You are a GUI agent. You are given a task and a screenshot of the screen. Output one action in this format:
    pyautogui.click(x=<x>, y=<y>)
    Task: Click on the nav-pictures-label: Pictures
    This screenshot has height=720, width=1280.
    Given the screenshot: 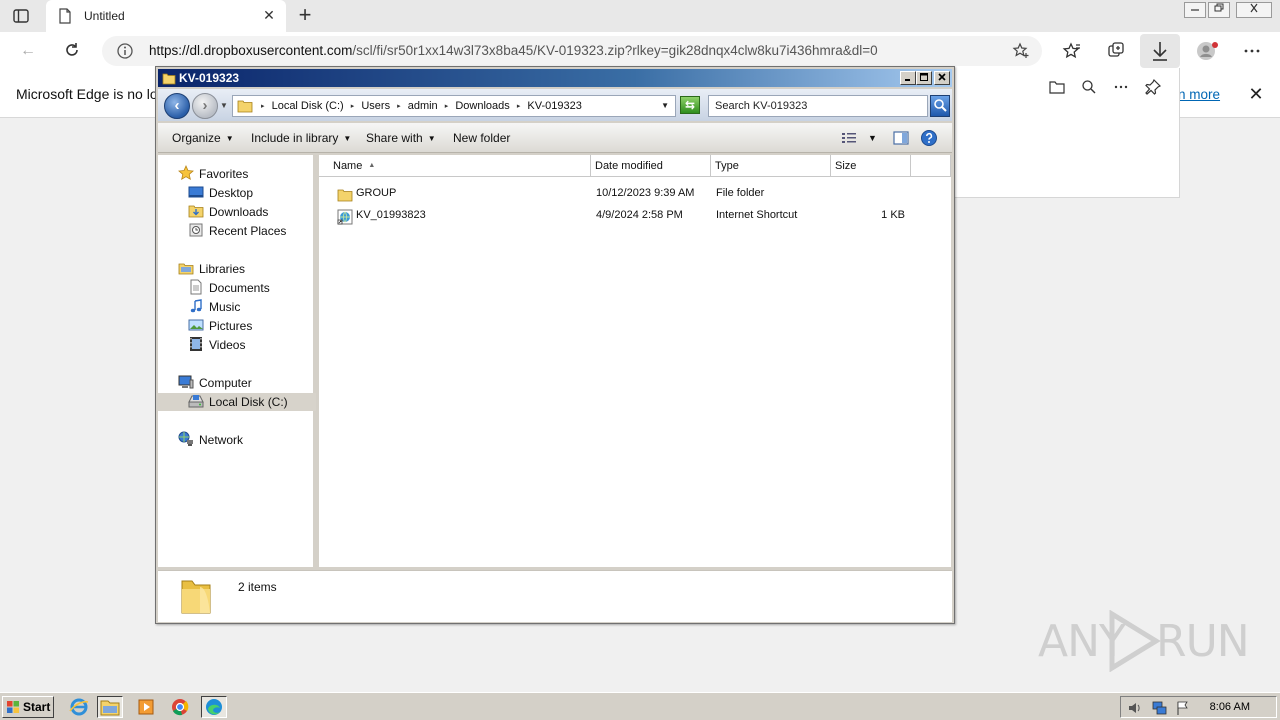 What is the action you would take?
    pyautogui.click(x=231, y=326)
    